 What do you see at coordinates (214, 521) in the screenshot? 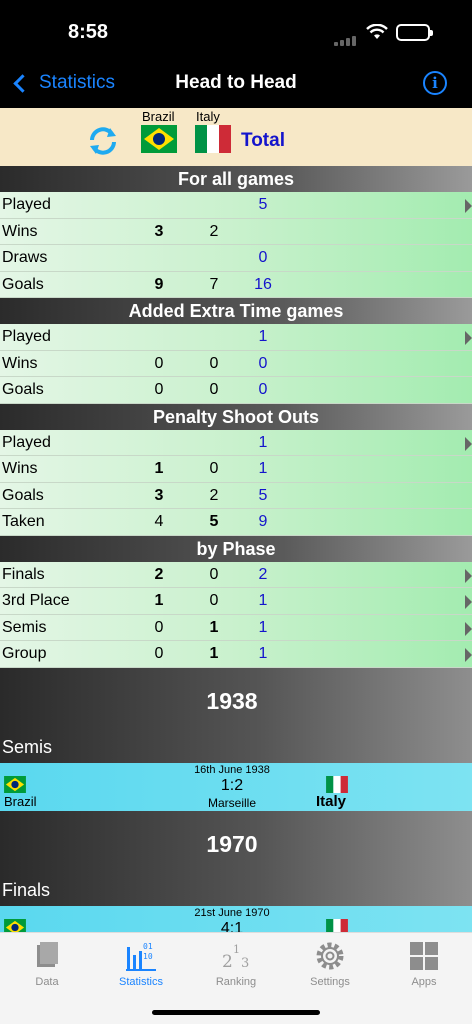
I see `team-b-value: 5` at bounding box center [214, 521].